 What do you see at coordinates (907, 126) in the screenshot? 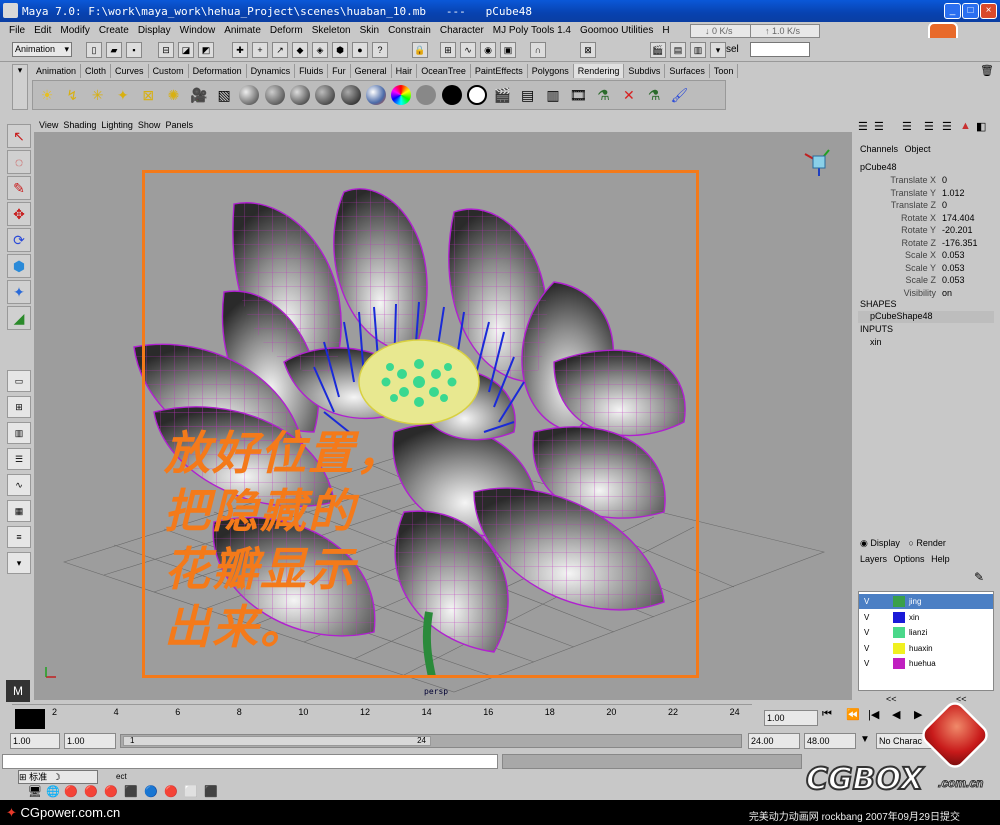
I see `channel-box-layout3-icon: ☰` at bounding box center [907, 126].